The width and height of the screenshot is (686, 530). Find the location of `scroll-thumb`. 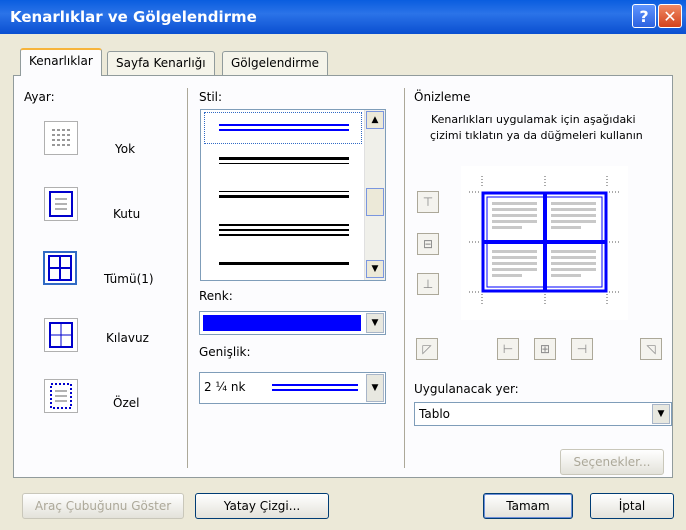

scroll-thumb is located at coordinates (375, 202).